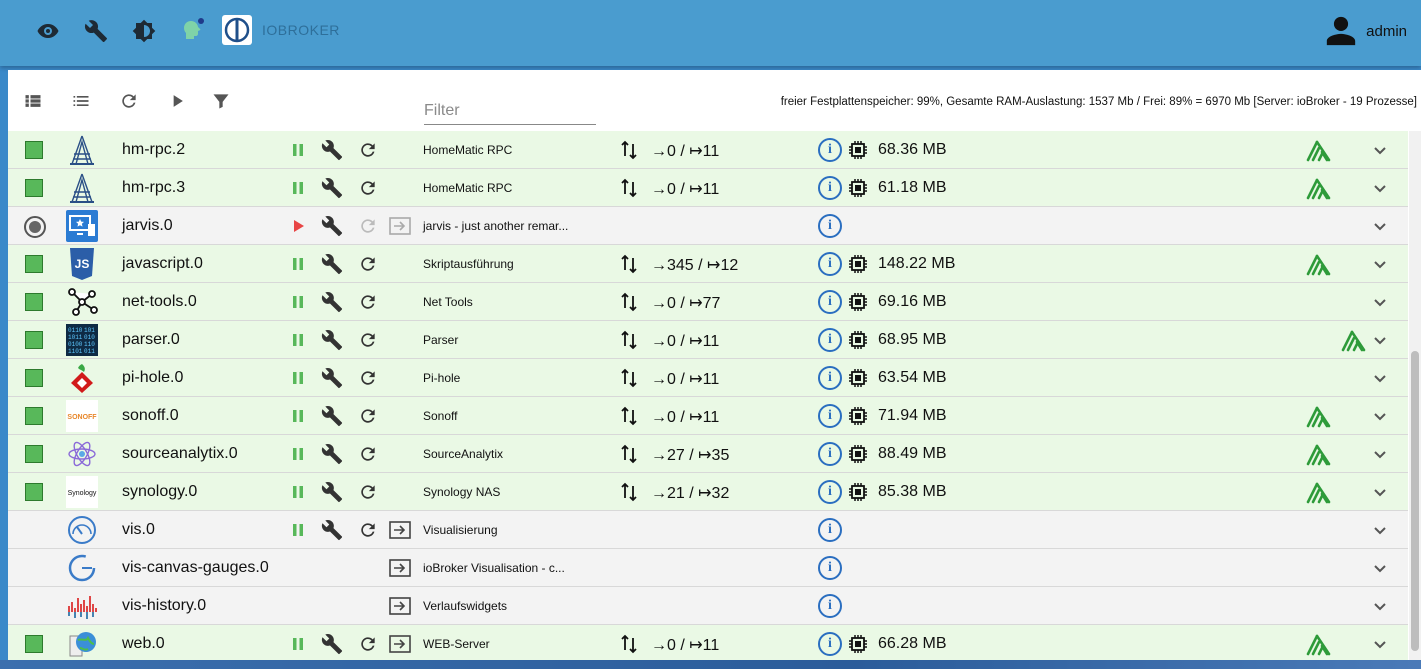  I want to click on view-list-icon, so click(33, 101).